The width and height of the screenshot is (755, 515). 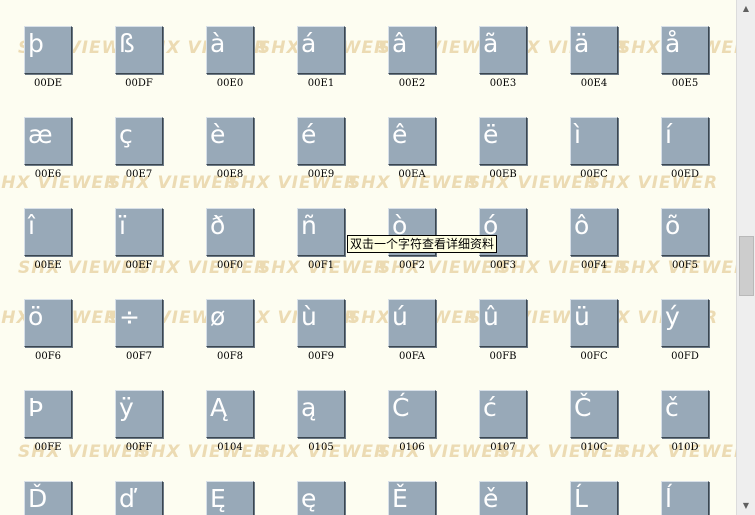 I want to click on char-tile: Ę, so click(x=230, y=498).